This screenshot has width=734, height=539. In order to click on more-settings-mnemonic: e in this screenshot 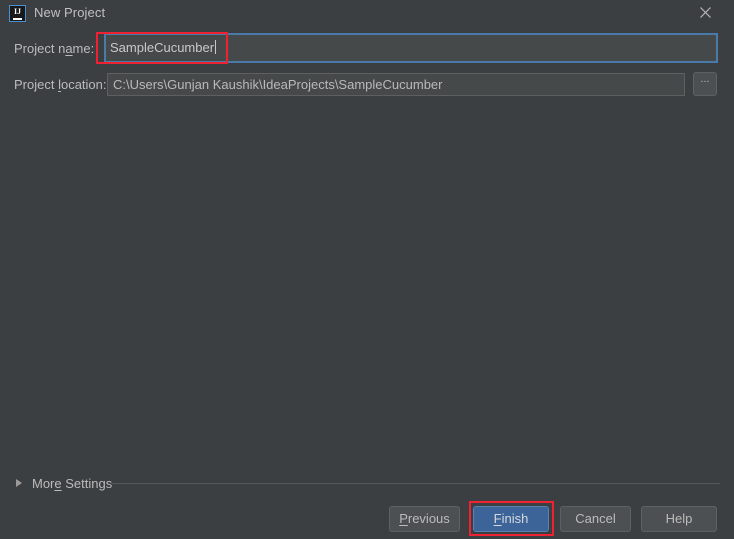, I will do `click(58, 483)`.